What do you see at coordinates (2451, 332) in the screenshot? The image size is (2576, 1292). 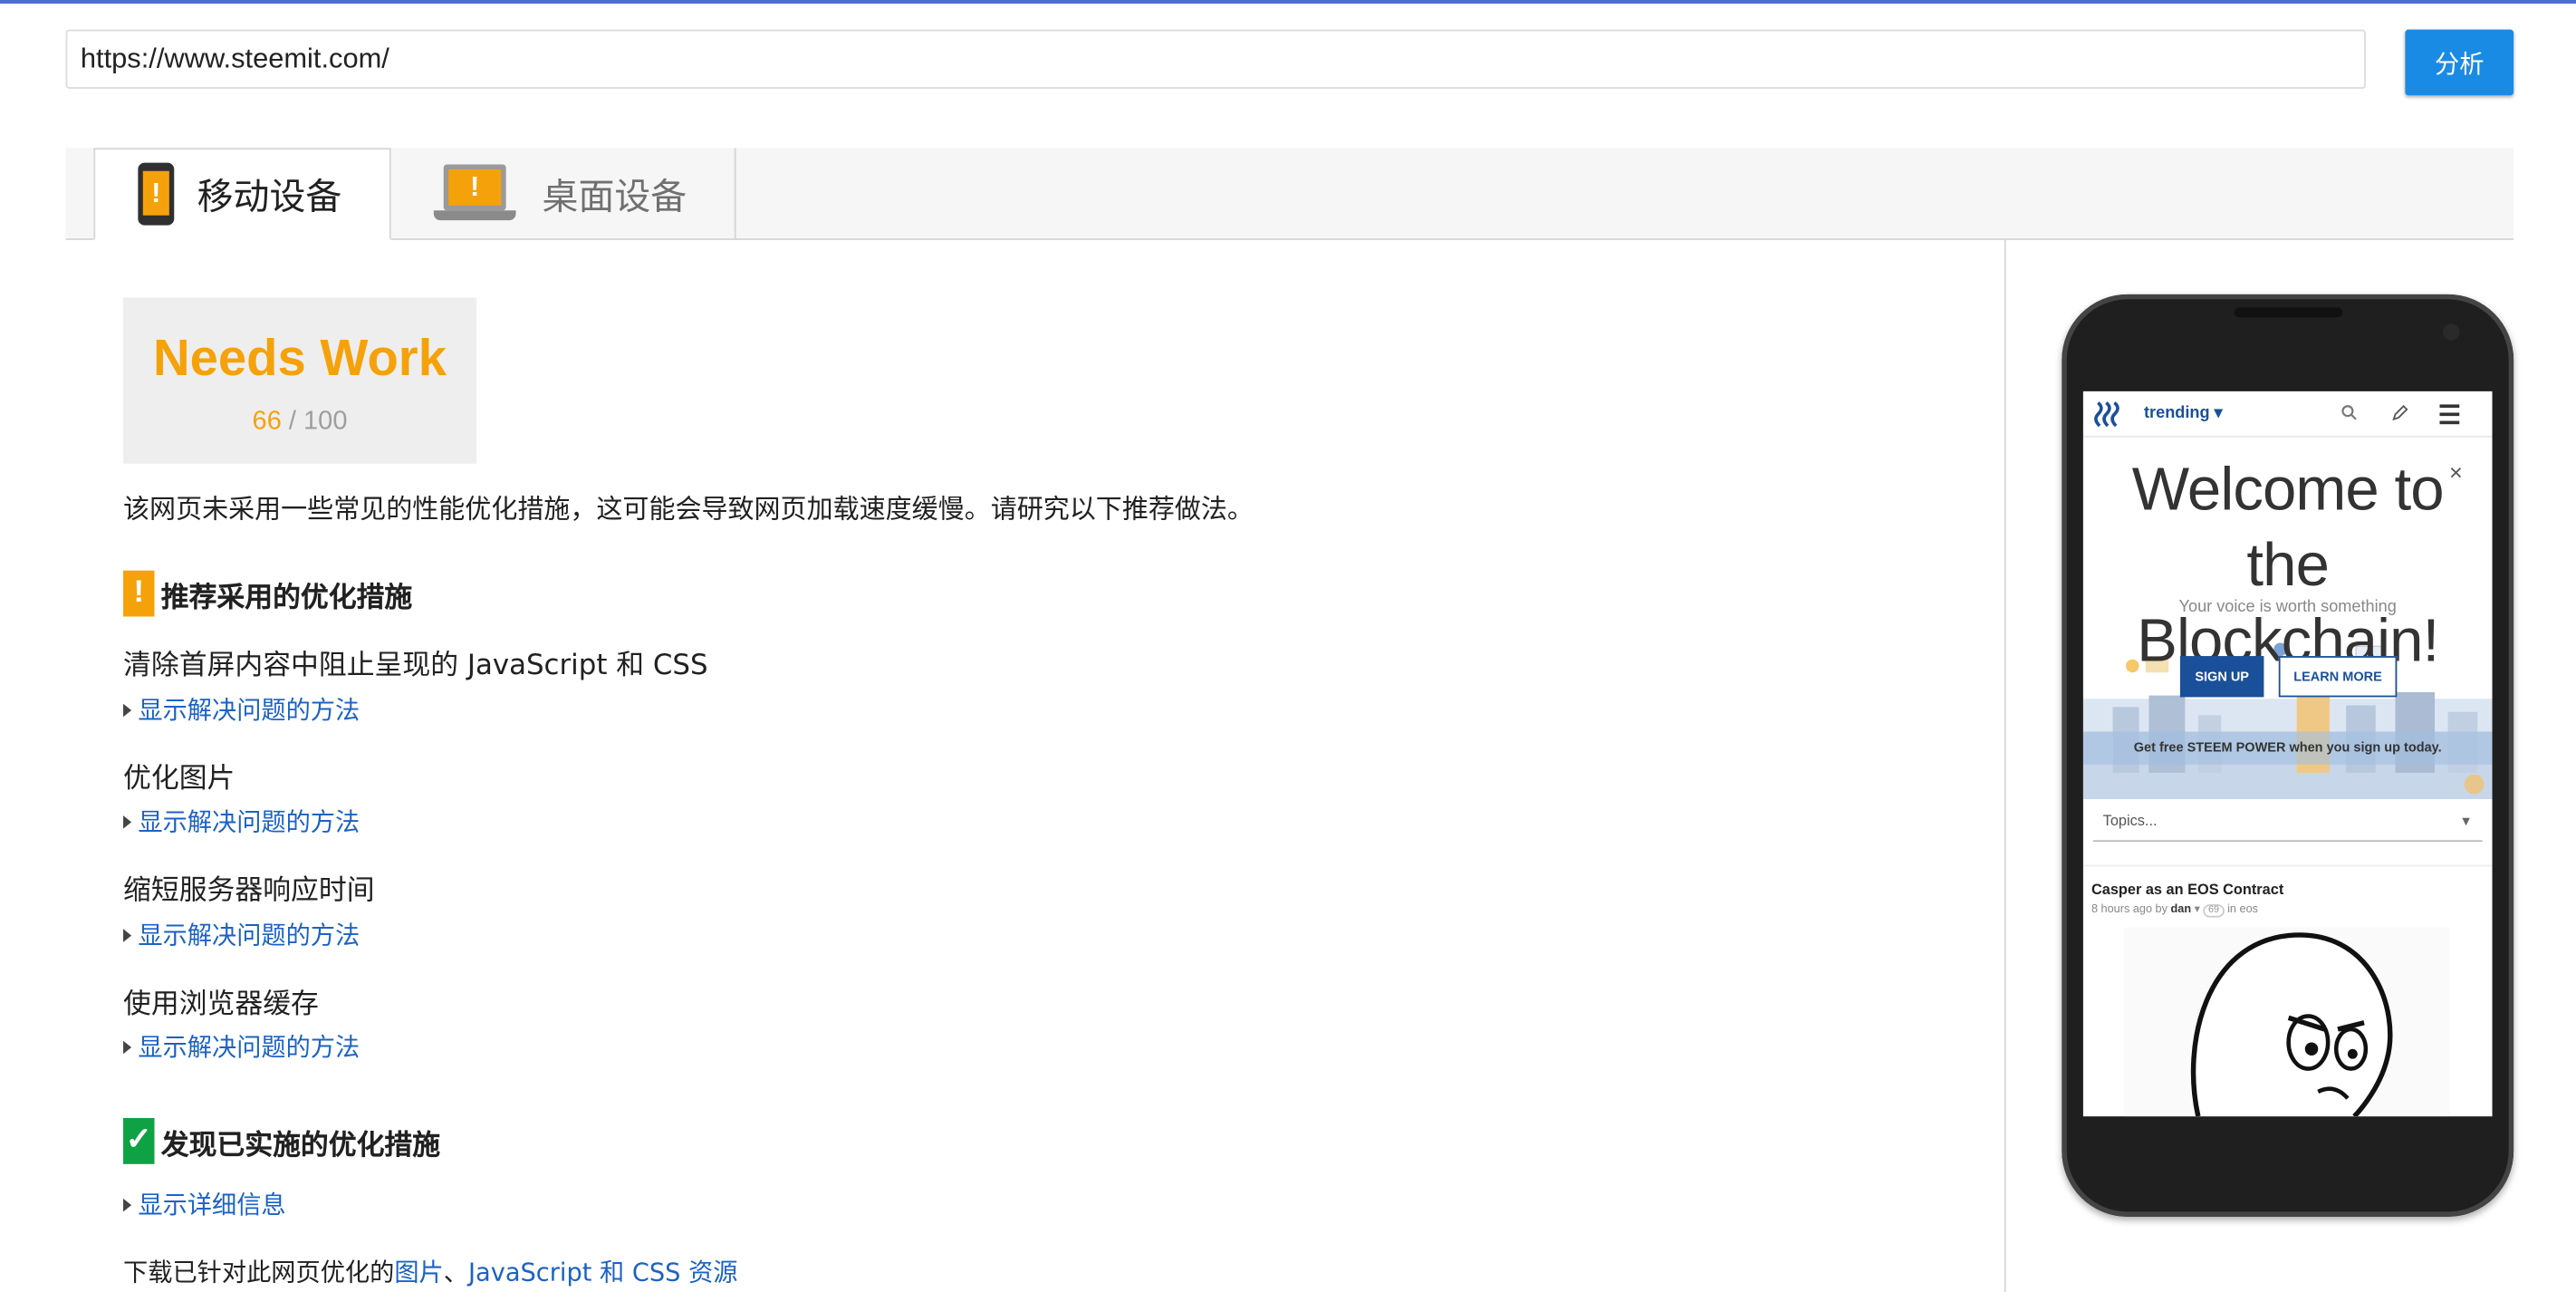 I see `phone-camera` at bounding box center [2451, 332].